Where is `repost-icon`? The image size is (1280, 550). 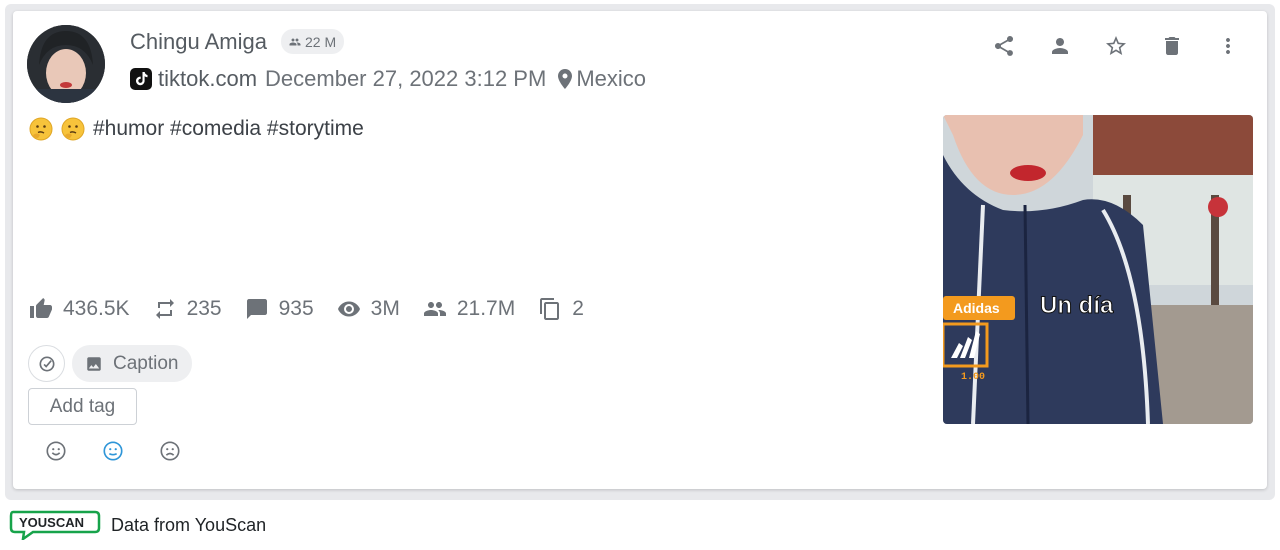
repost-icon is located at coordinates (164, 309).